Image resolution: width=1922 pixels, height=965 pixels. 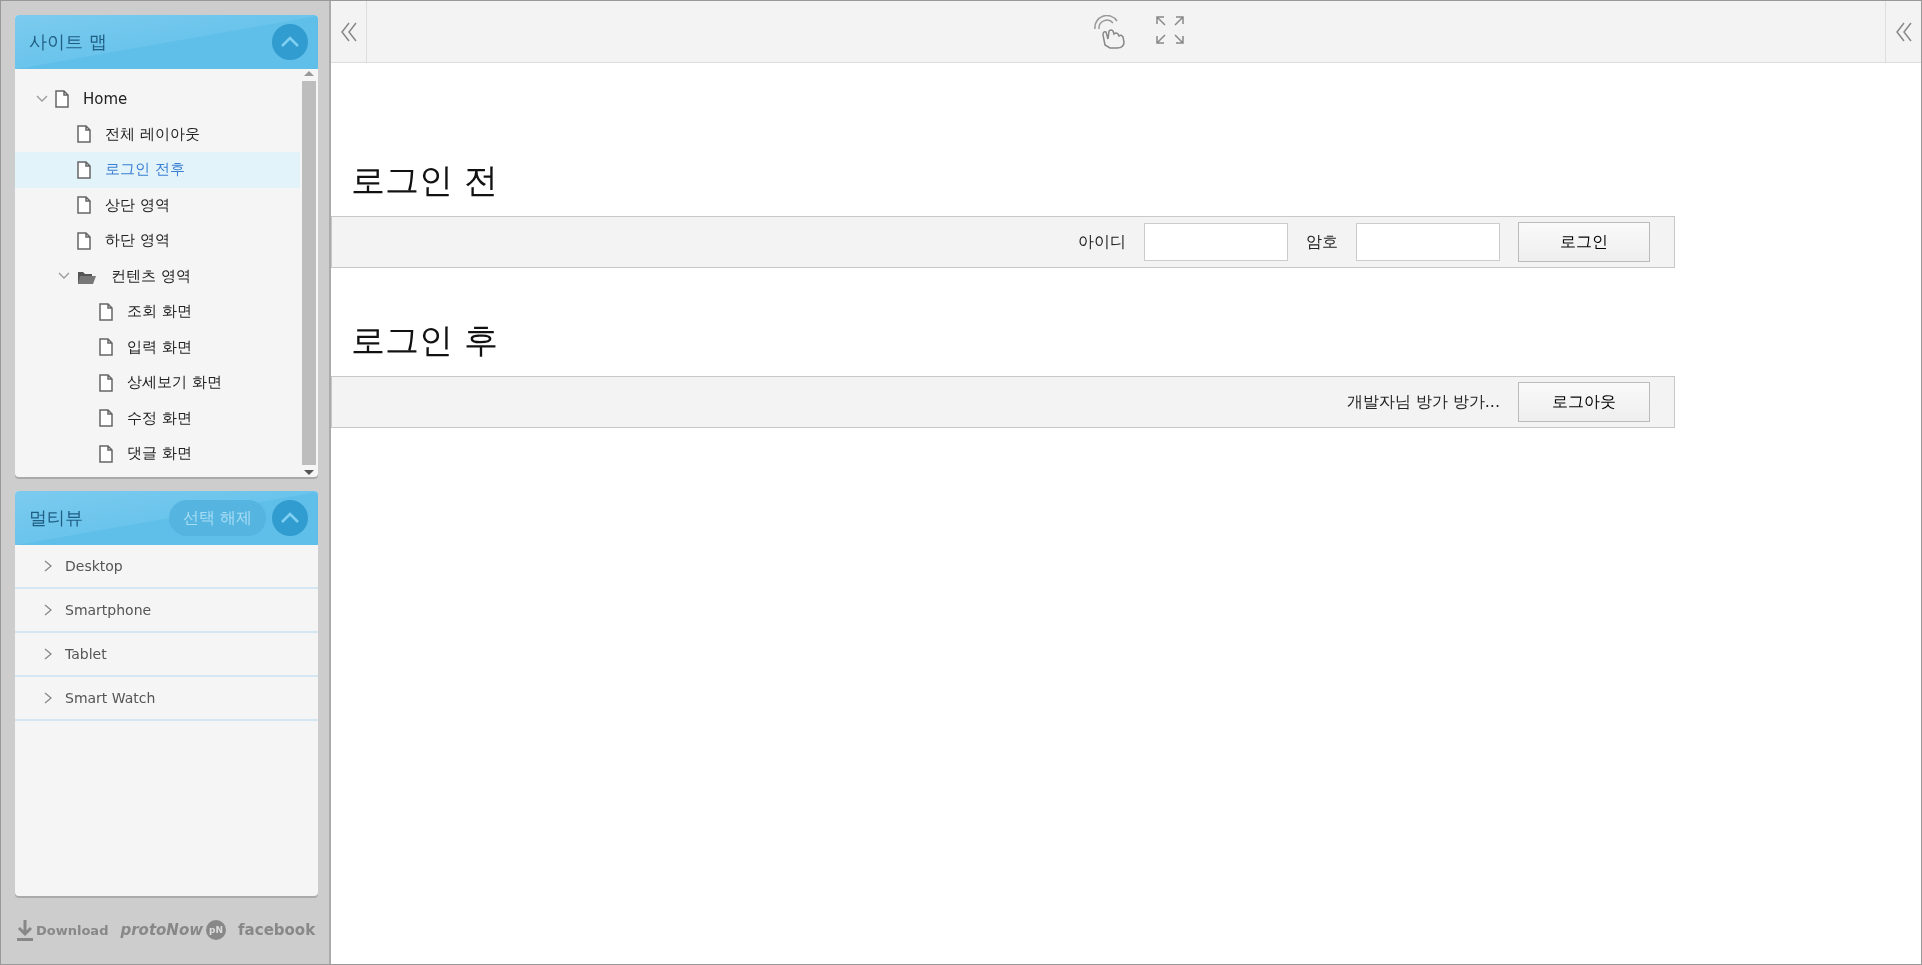 I want to click on tree-item: 댓글 화면, so click(x=157, y=454).